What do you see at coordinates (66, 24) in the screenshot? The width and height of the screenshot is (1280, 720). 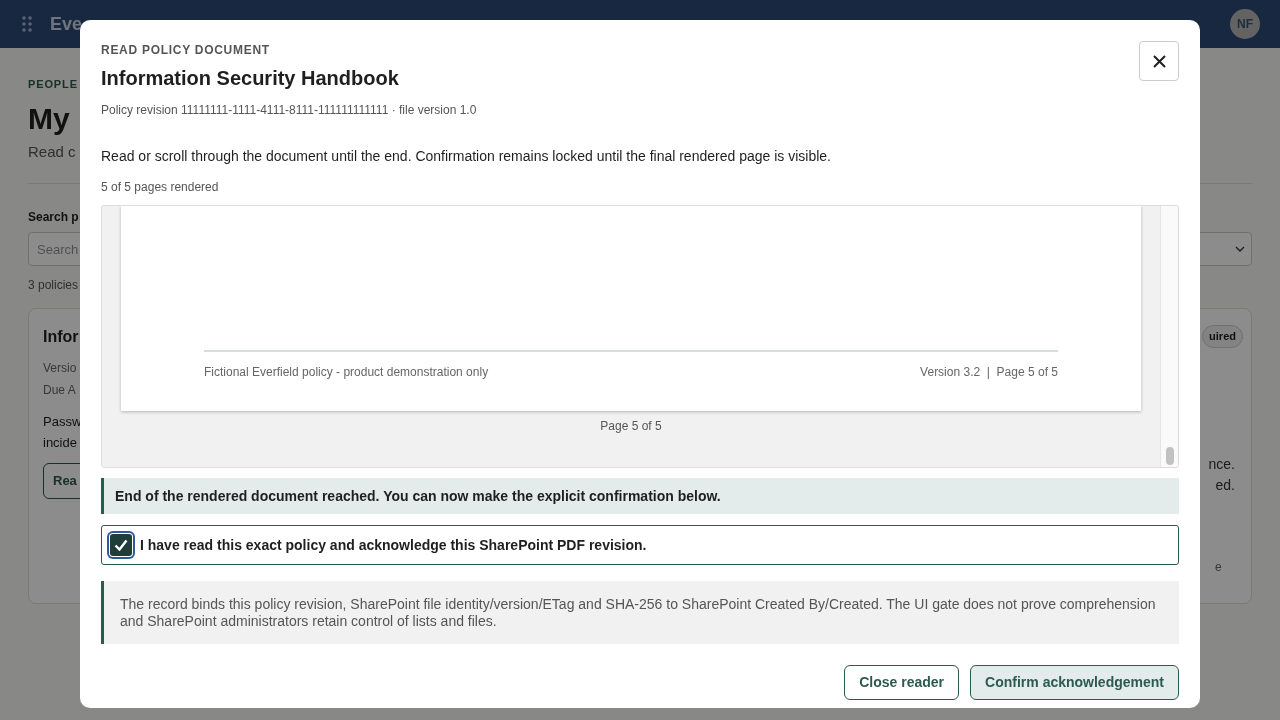 I see `app-name: Eve` at bounding box center [66, 24].